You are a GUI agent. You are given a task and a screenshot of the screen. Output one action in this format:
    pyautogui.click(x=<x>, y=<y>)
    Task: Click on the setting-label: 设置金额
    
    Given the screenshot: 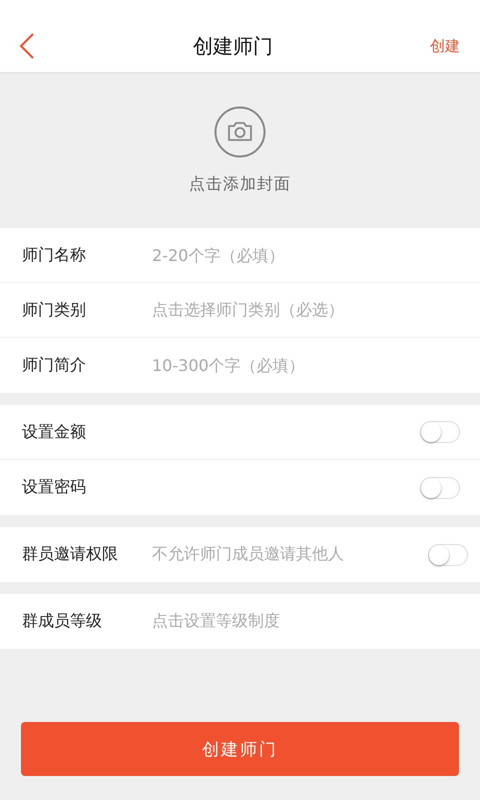 What is the action you would take?
    pyautogui.click(x=54, y=432)
    